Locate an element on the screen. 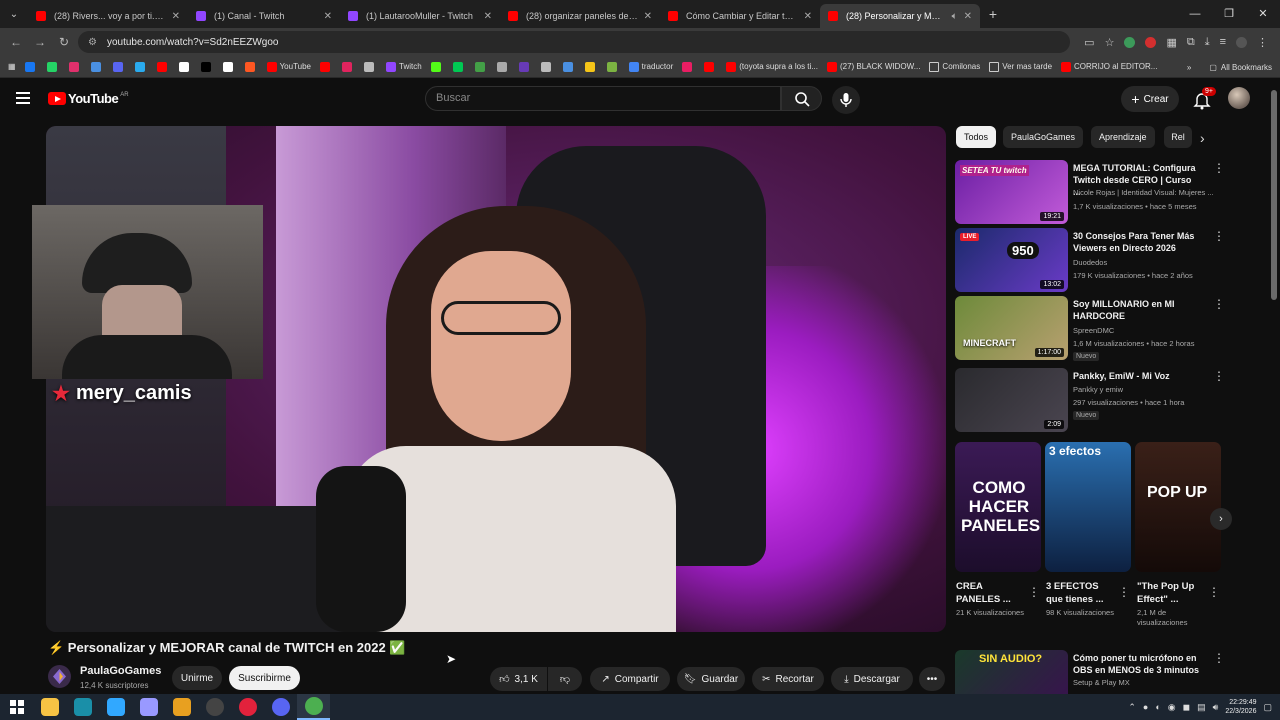  short-thumbnail: POP UP is located at coordinates (1178, 507).